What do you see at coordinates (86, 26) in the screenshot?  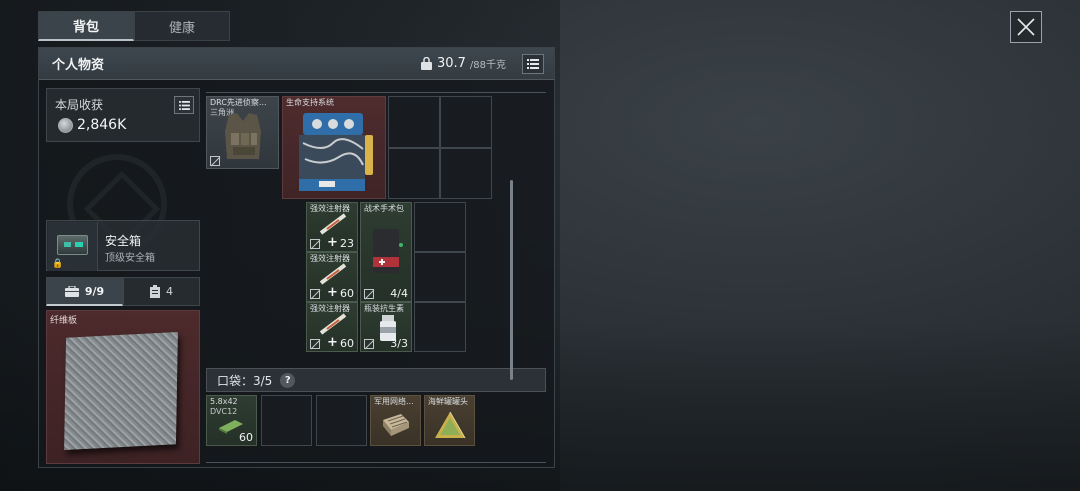 I see `tab-backpack: 背包` at bounding box center [86, 26].